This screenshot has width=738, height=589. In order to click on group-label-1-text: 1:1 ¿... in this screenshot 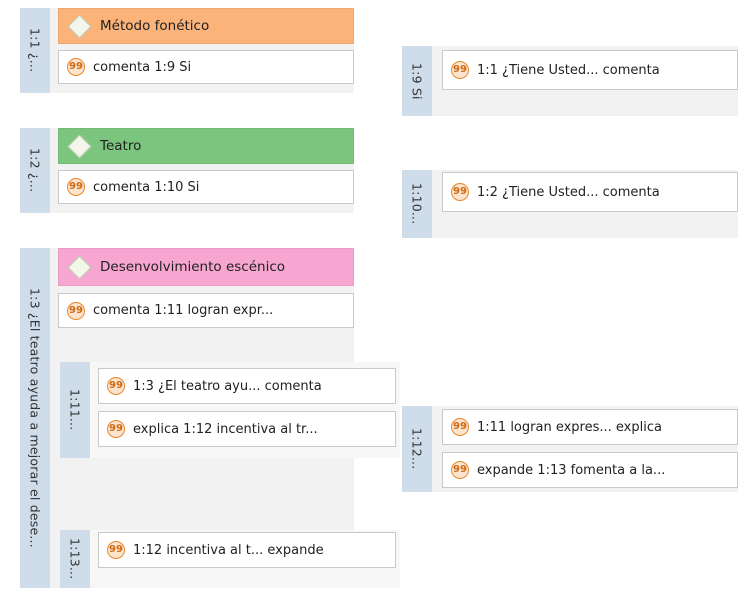, I will do `click(35, 50)`.